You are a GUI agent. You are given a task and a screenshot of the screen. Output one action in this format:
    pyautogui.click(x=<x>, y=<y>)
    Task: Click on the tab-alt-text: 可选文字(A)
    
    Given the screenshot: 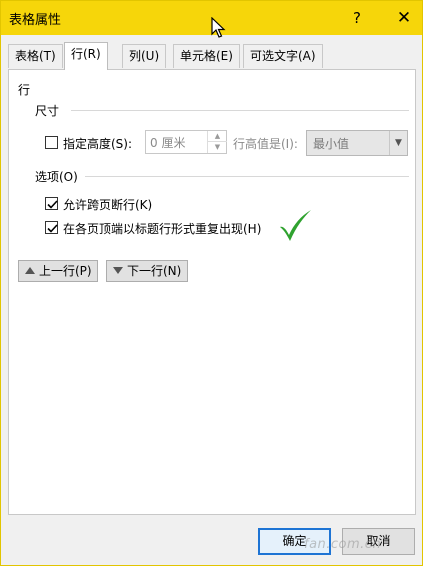 What is the action you would take?
    pyautogui.click(x=283, y=56)
    